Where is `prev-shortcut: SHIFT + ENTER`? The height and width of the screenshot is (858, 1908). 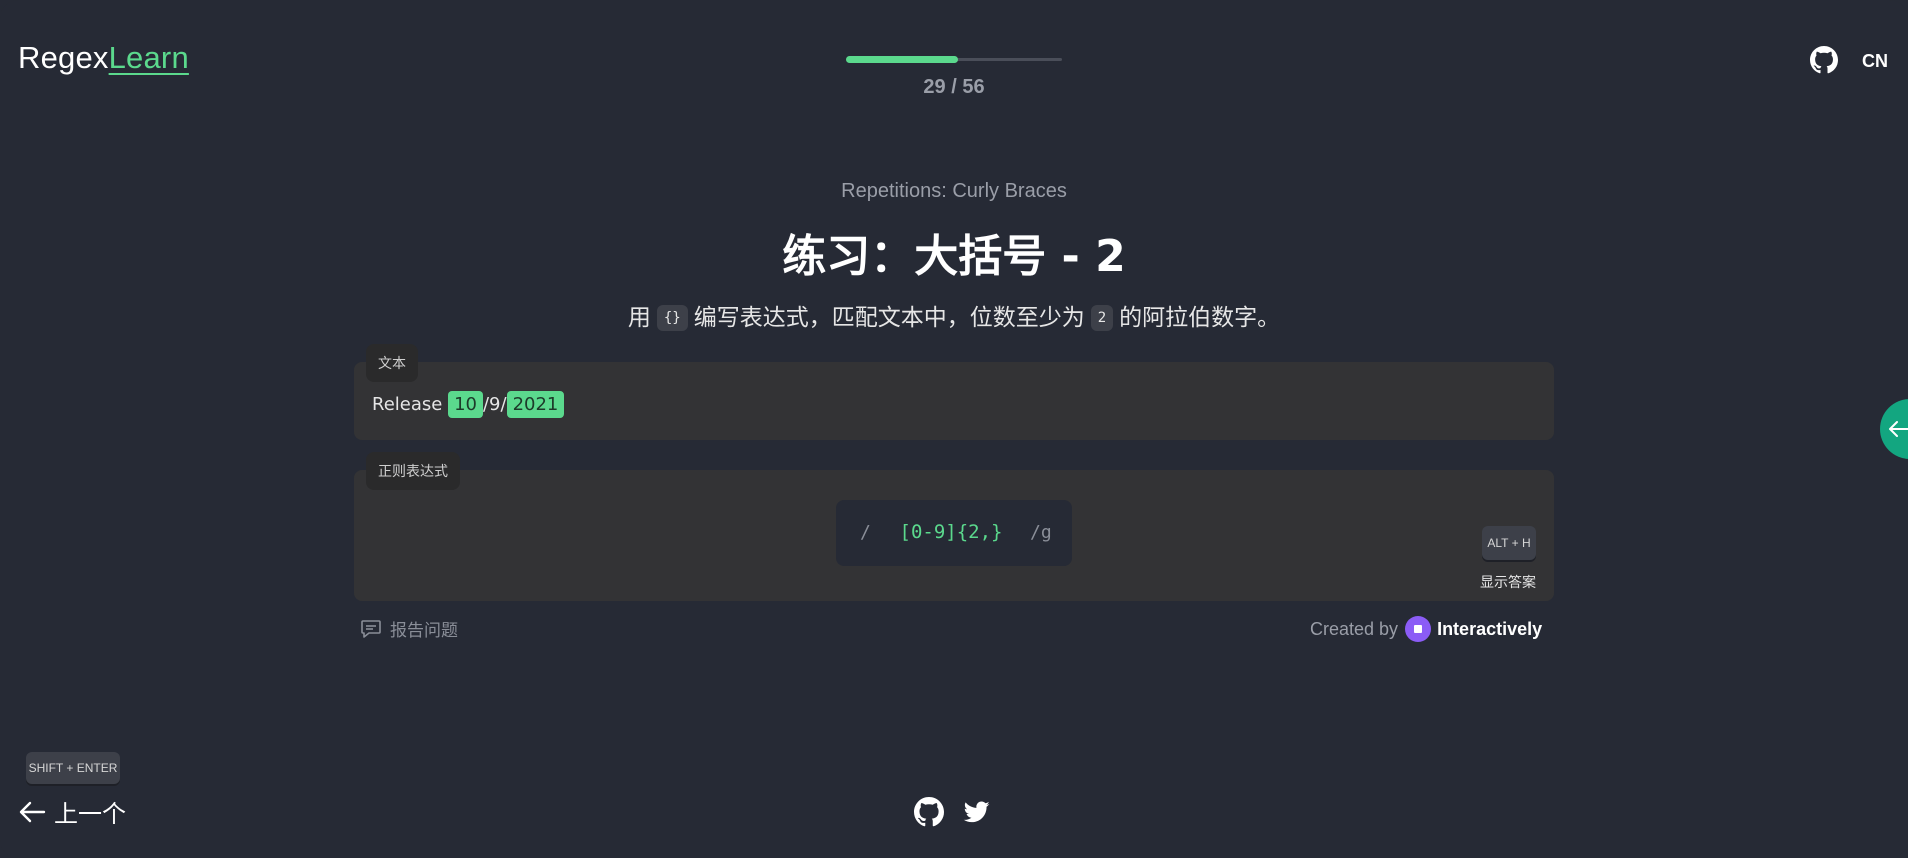 prev-shortcut: SHIFT + ENTER is located at coordinates (73, 768).